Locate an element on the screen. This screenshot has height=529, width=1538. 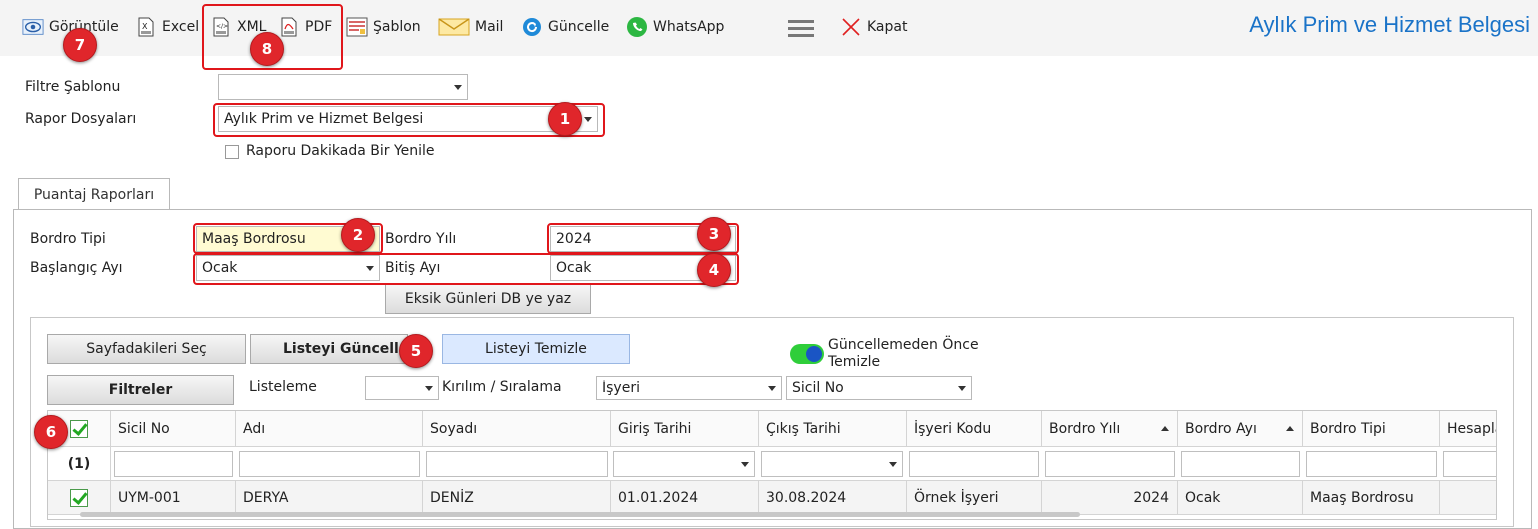
mail-button: Mail is located at coordinates (470, 27).